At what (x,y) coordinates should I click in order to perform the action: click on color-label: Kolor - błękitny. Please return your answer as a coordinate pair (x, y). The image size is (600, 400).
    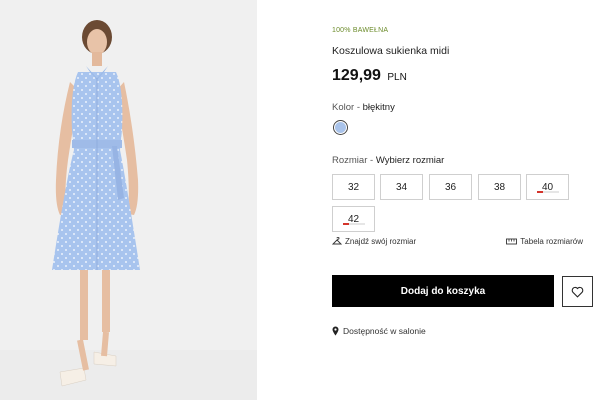
    Looking at the image, I should click on (363, 107).